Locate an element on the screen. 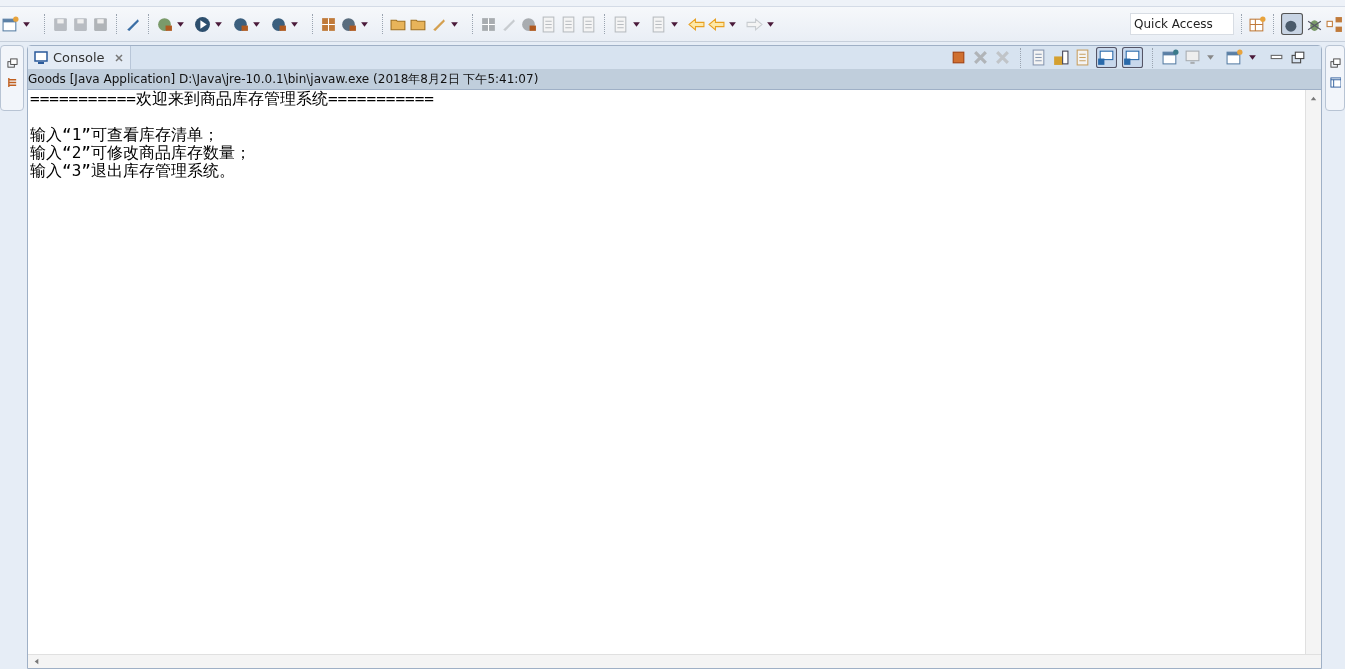  console-line: 输入“3”退出库存管理系统。 is located at coordinates (133, 171).